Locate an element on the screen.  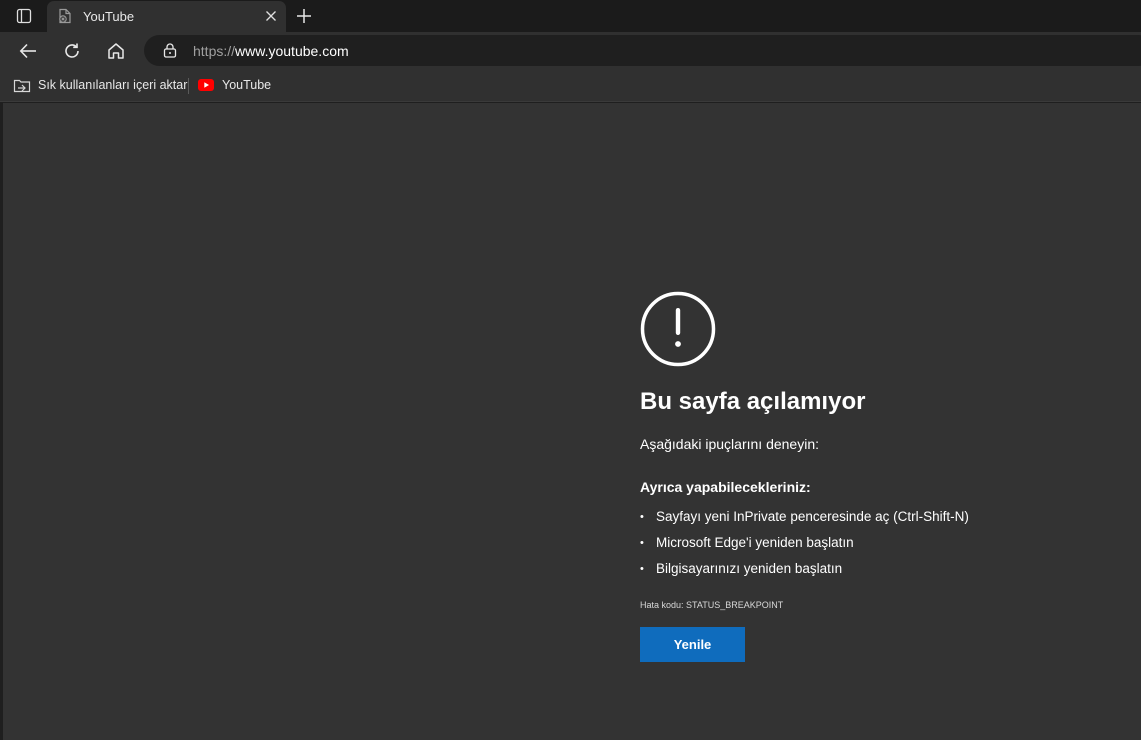
favorites-item-label: Sık kullanılanları içeri aktar is located at coordinates (113, 85).